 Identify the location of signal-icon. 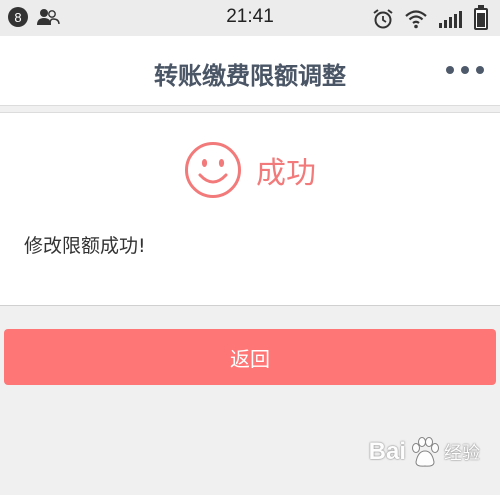
(450, 19).